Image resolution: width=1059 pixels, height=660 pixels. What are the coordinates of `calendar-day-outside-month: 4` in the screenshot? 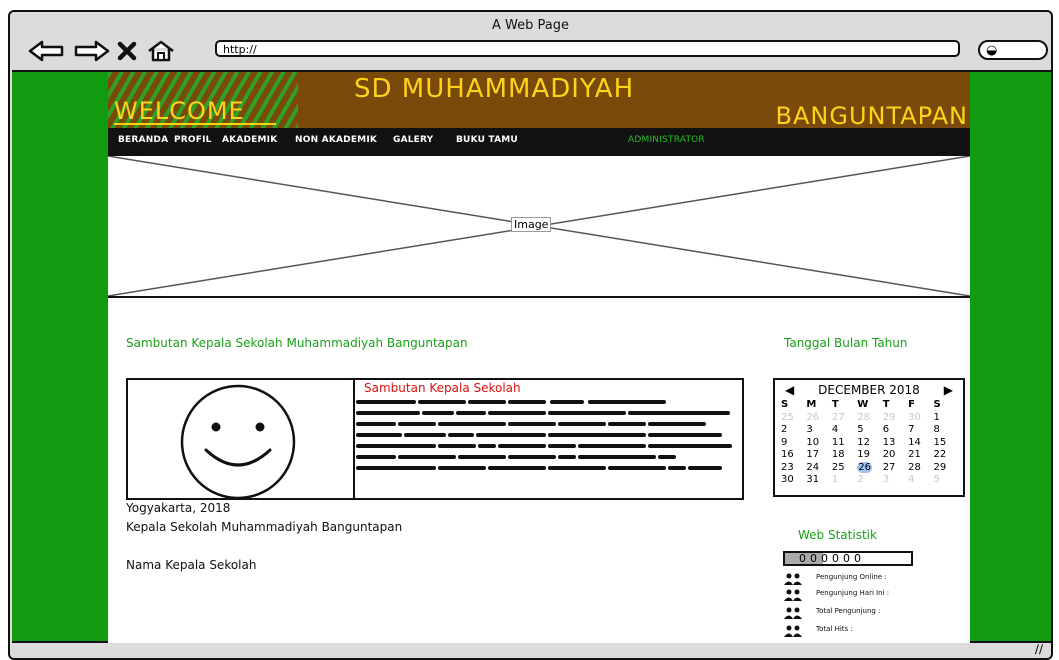 It's located at (920, 480).